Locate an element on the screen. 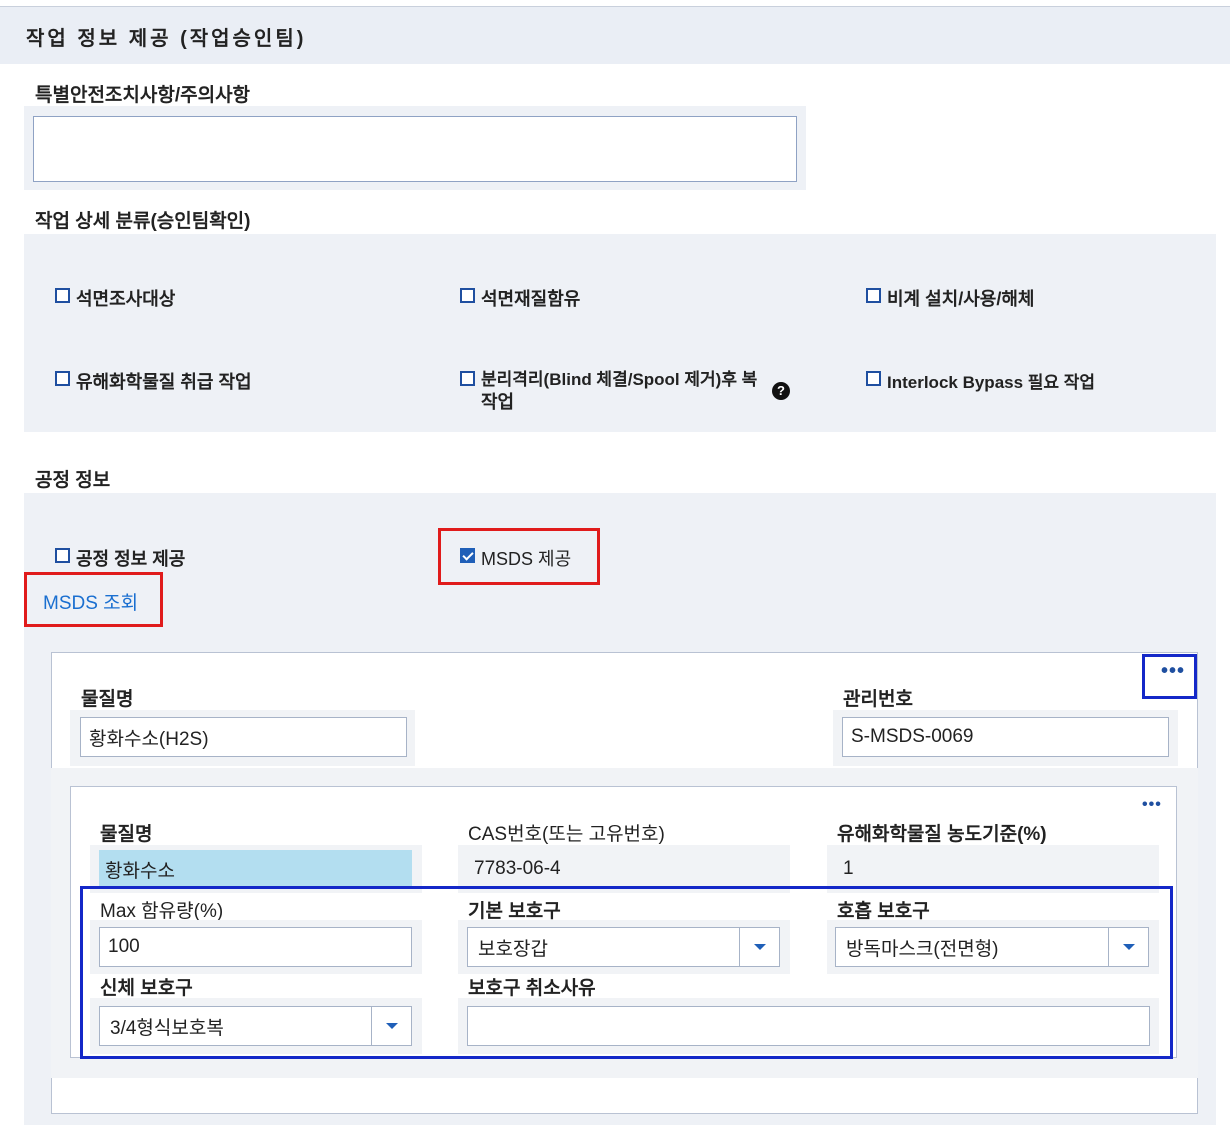  threshold-label: 유해화학물질 농도기준(%) is located at coordinates (942, 834).